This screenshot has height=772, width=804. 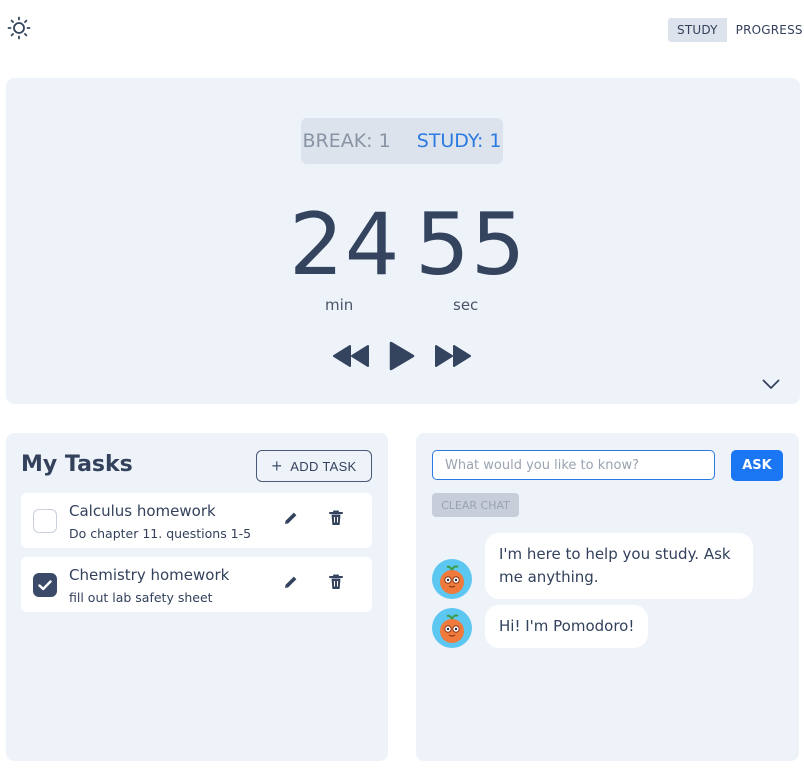 What do you see at coordinates (757, 465) in the screenshot?
I see `ask-button: ASK` at bounding box center [757, 465].